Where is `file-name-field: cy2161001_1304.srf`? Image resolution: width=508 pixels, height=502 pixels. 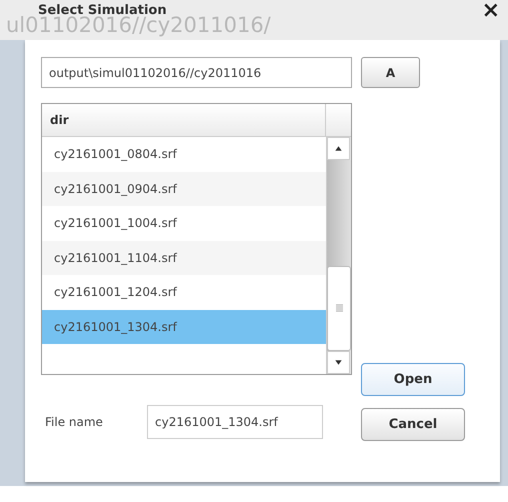 file-name-field: cy2161001_1304.srf is located at coordinates (235, 422).